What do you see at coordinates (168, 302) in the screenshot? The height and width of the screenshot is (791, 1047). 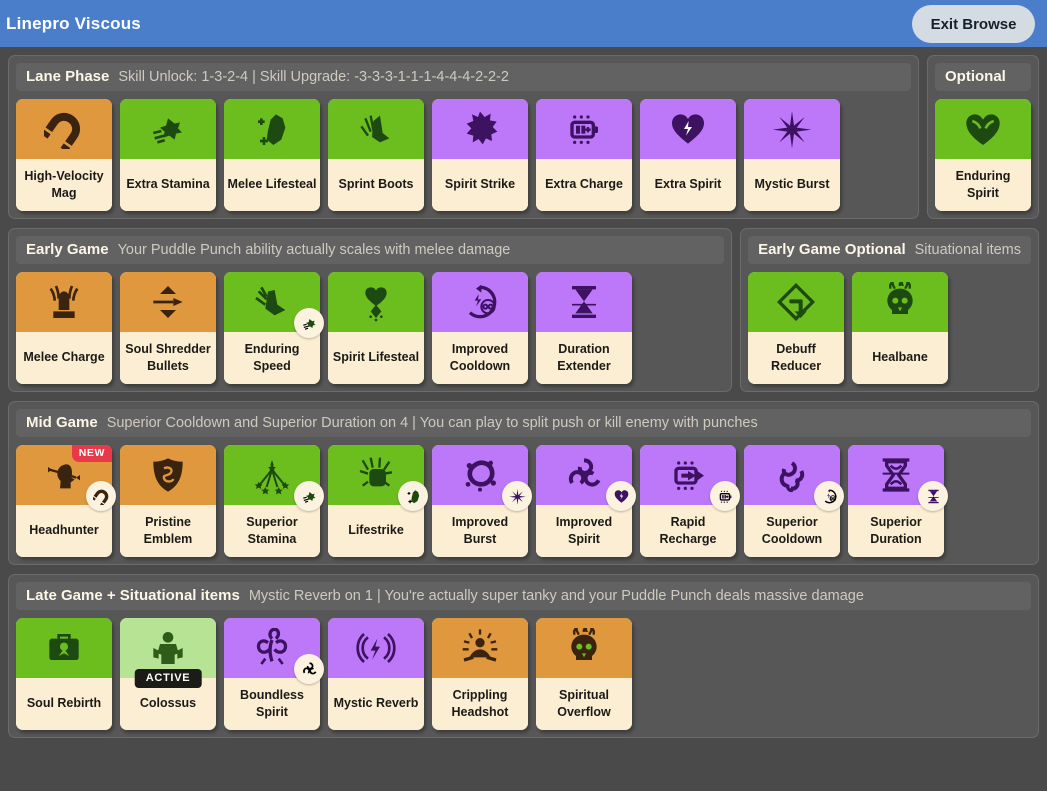 I see `bullet-arrows-icon` at bounding box center [168, 302].